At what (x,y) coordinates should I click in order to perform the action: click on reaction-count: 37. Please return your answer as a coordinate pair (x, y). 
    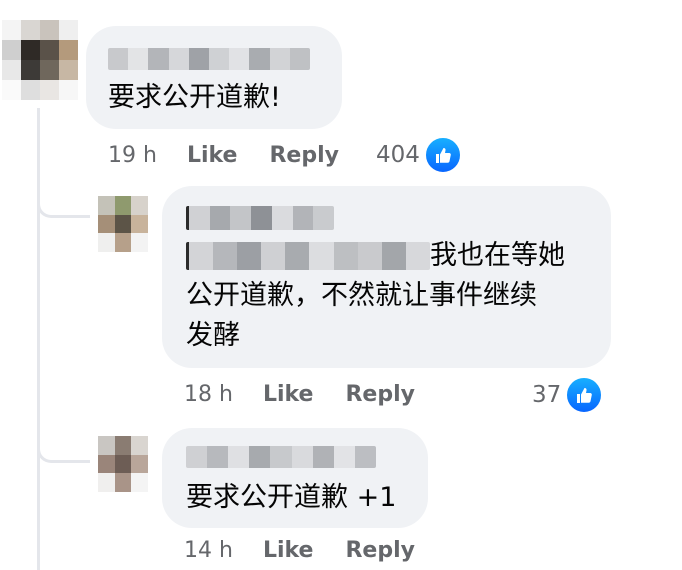
    Looking at the image, I should click on (547, 395).